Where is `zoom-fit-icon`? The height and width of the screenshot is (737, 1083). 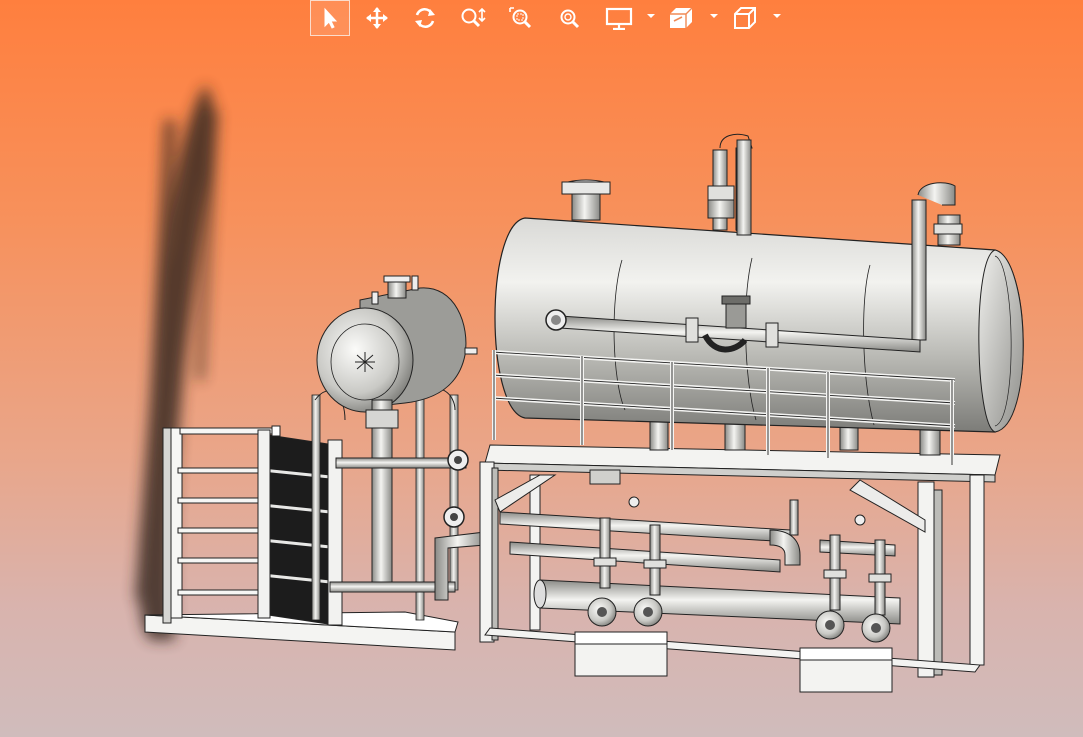
zoom-fit-icon is located at coordinates (570, 19).